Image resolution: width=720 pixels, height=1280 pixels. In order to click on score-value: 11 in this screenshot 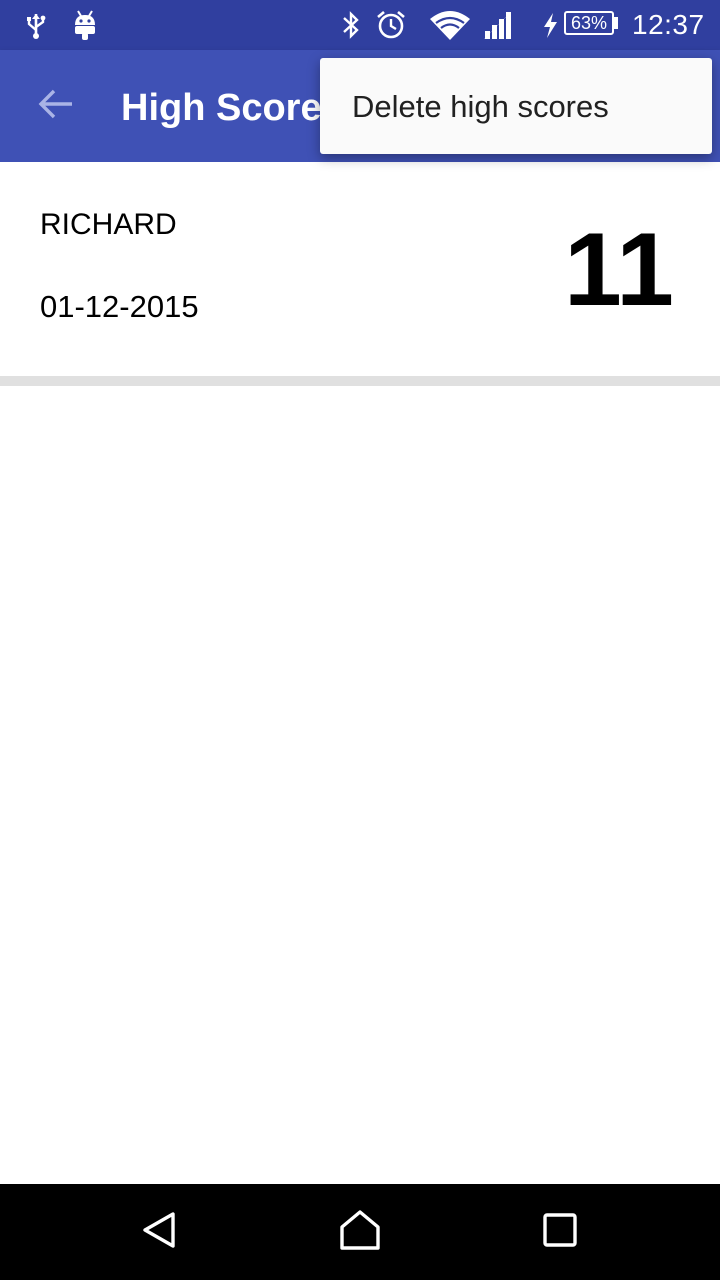, I will do `click(619, 270)`.